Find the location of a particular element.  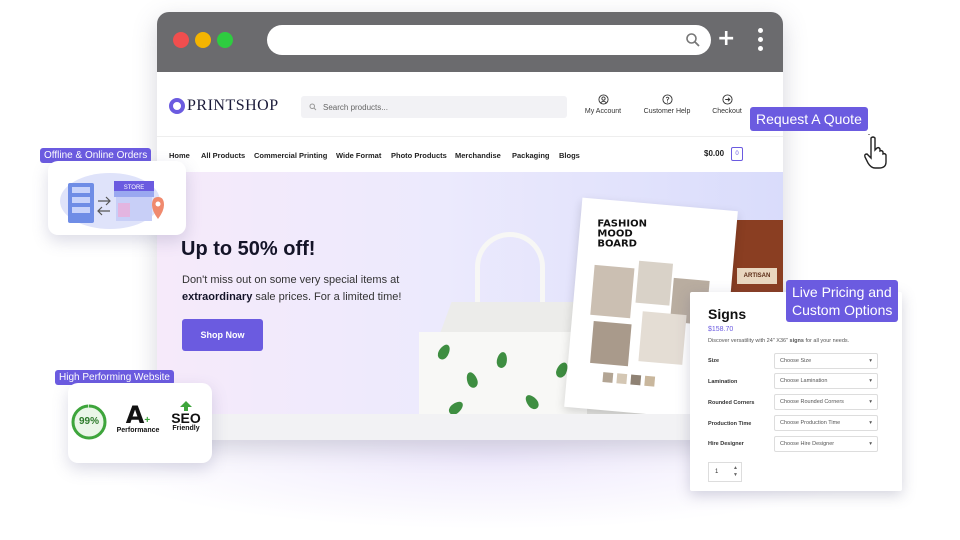

nav-item-commercial-printing: Commercial Printing is located at coordinates (290, 155).